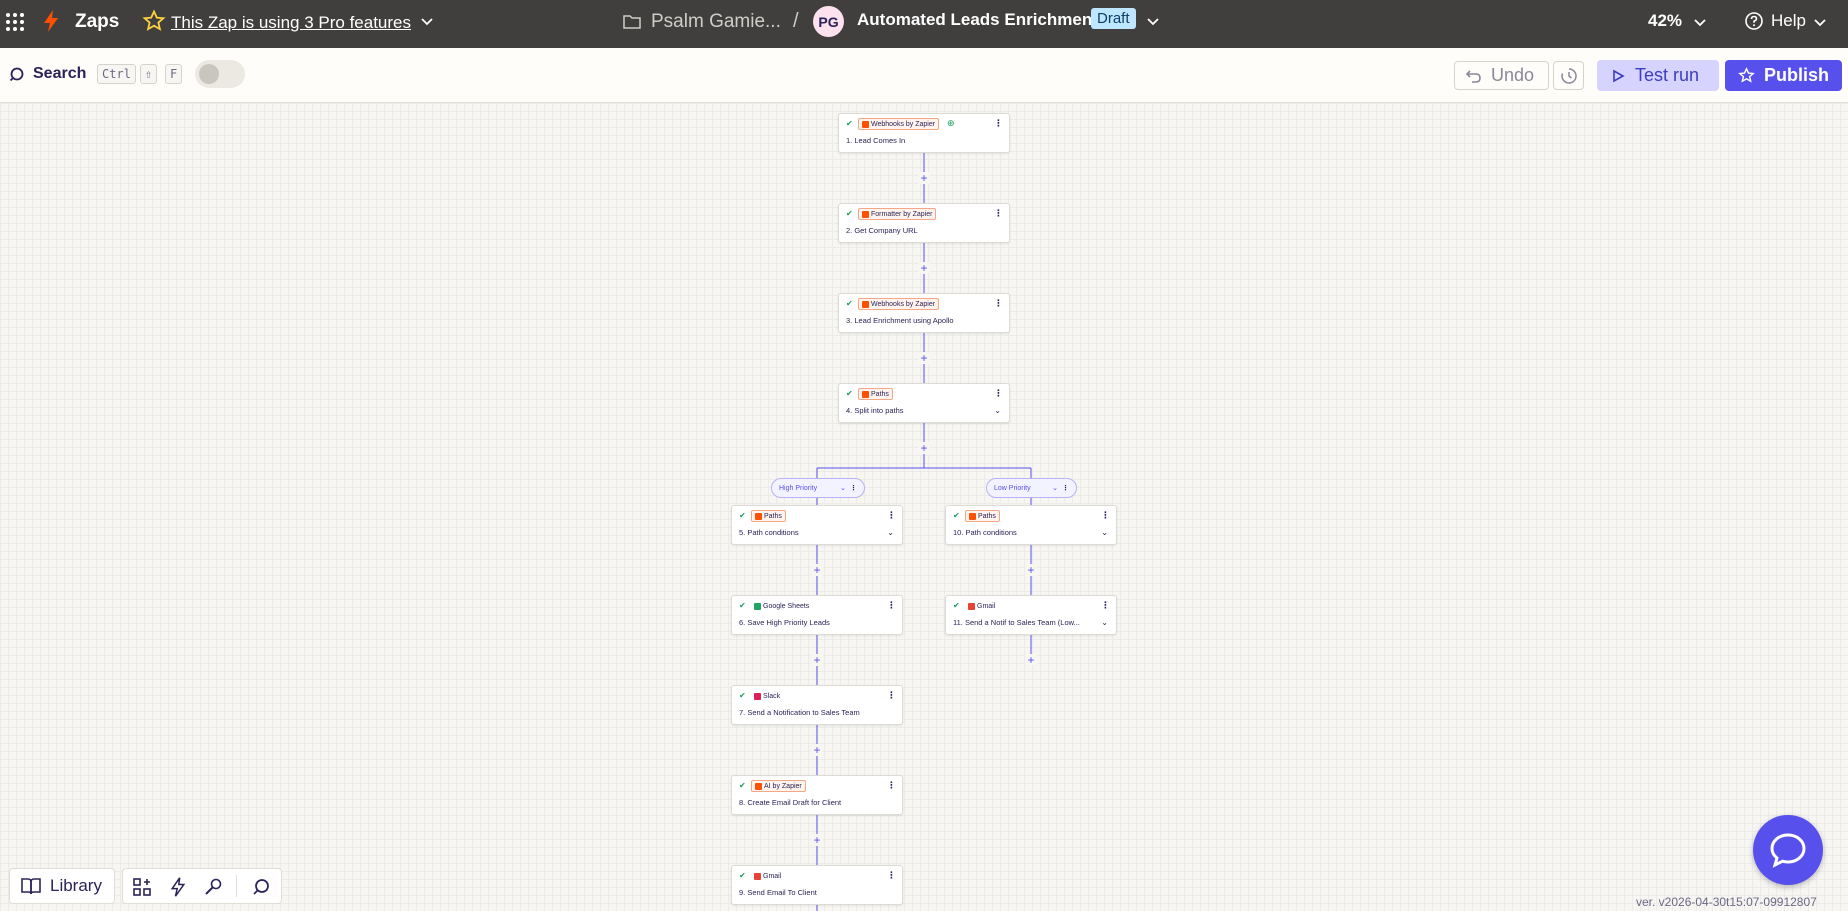 This screenshot has width=1848, height=911. What do you see at coordinates (781, 606) in the screenshot?
I see `app-chip: Google Sheets` at bounding box center [781, 606].